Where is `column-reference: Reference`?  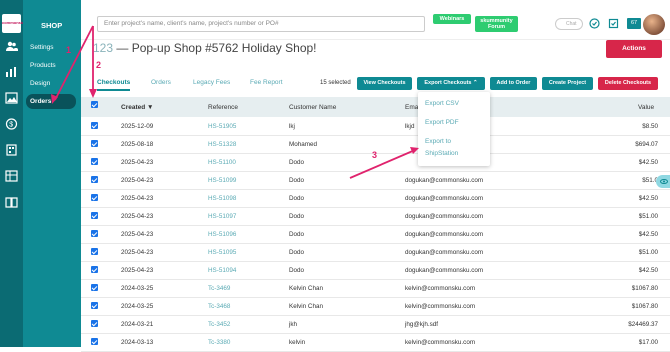 column-reference: Reference is located at coordinates (223, 107).